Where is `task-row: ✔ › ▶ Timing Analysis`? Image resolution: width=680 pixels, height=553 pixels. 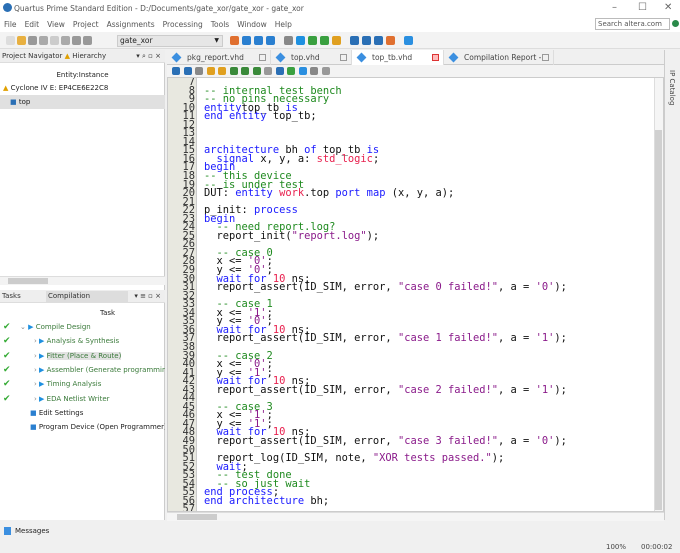 task-row: ✔ › ▶ Timing Analysis is located at coordinates (82, 384).